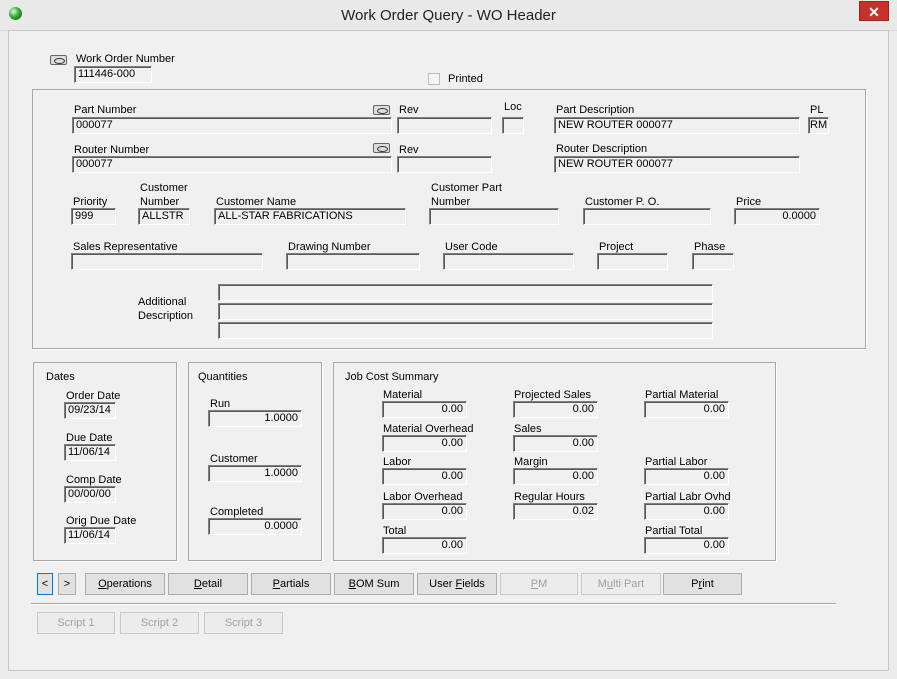  Describe the element at coordinates (595, 110) in the screenshot. I see `part-desc-label: Part Description` at that location.